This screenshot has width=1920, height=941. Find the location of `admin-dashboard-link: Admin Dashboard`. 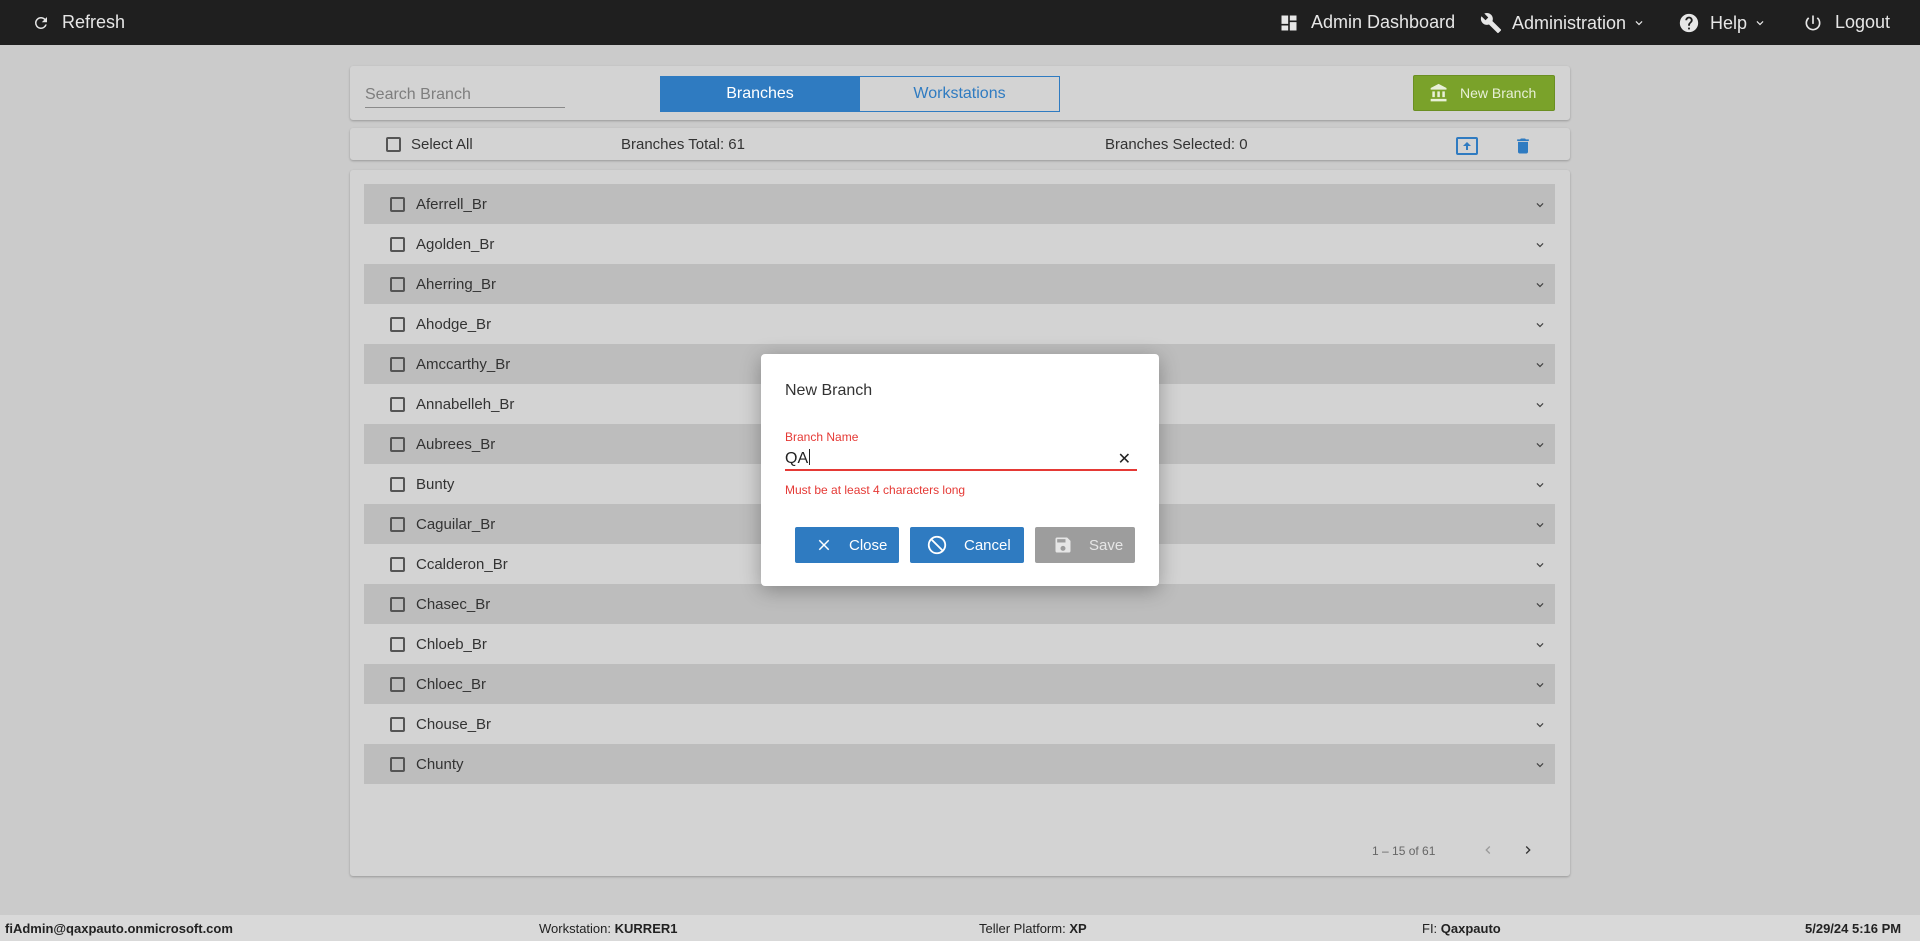

admin-dashboard-link: Admin Dashboard is located at coordinates (1367, 22).